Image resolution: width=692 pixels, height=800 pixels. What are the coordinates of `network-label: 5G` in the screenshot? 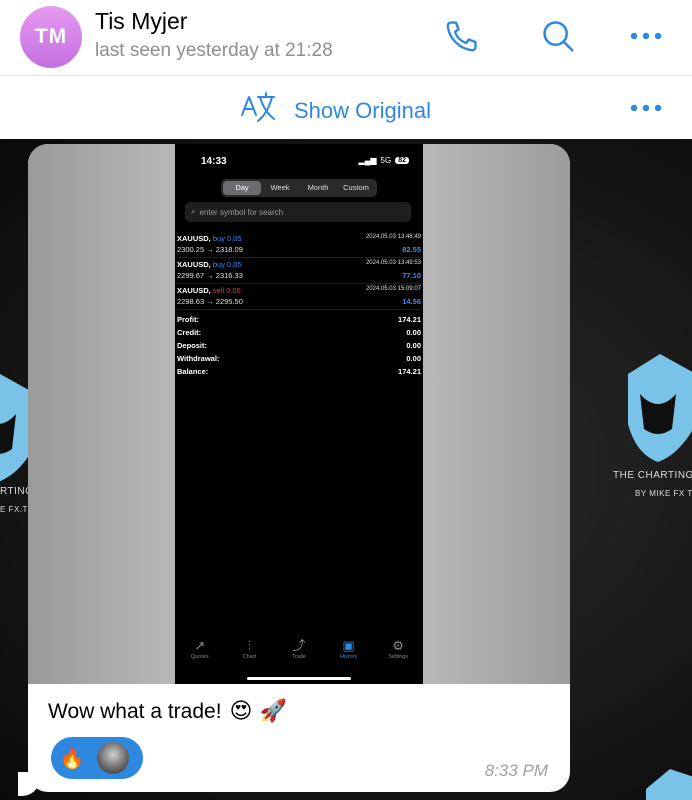 It's located at (386, 160).